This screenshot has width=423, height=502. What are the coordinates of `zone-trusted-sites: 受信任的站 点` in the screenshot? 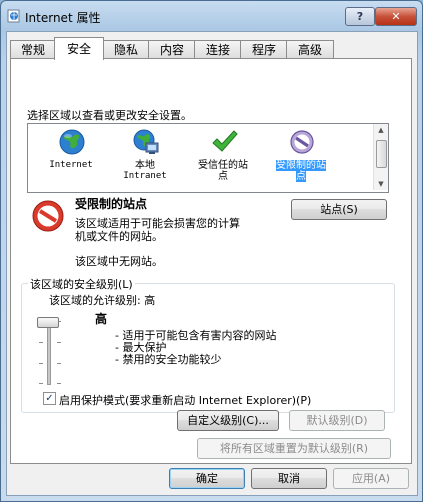 It's located at (223, 157).